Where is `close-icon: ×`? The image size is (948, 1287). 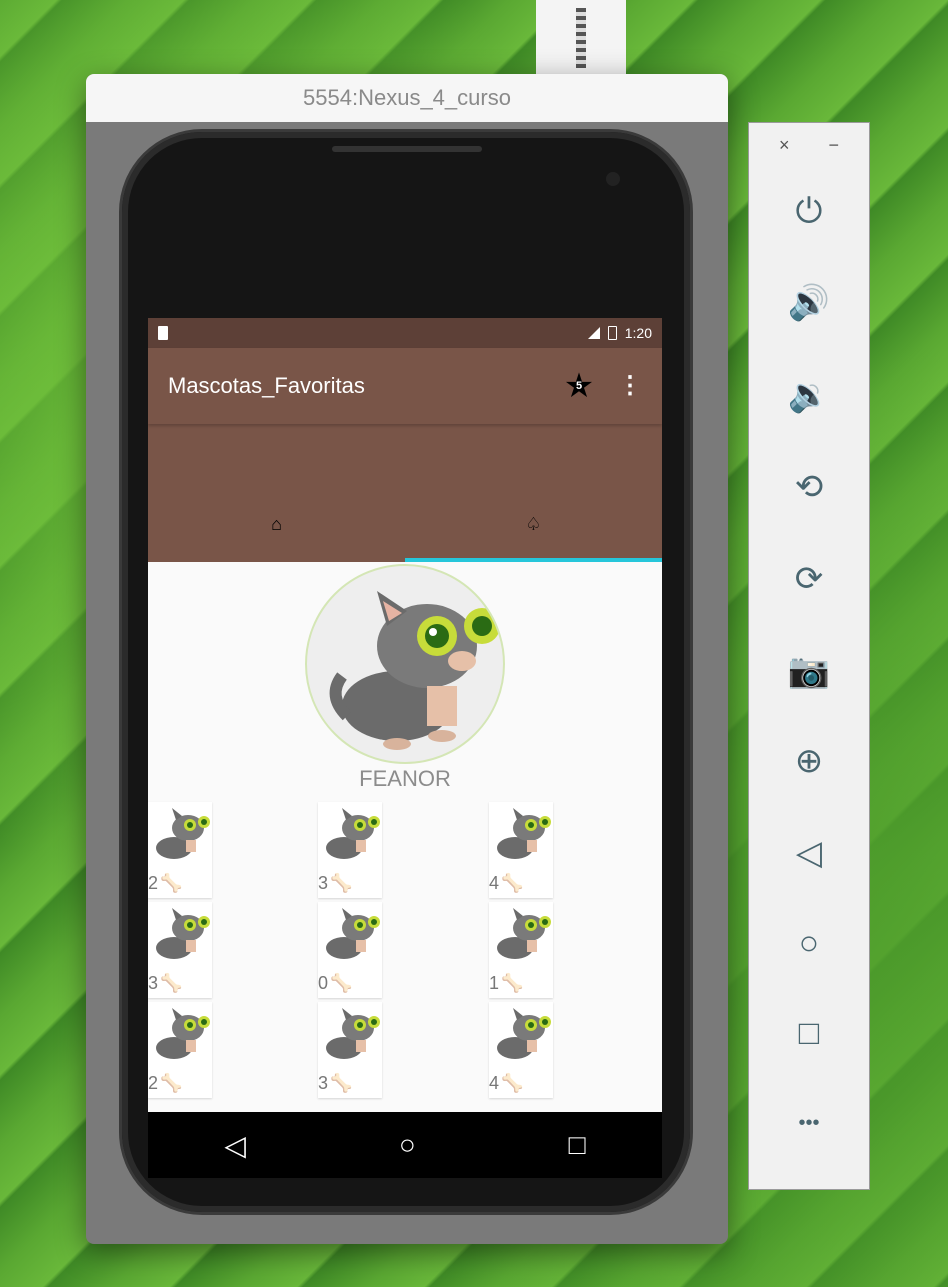
close-icon: × is located at coordinates (784, 145).